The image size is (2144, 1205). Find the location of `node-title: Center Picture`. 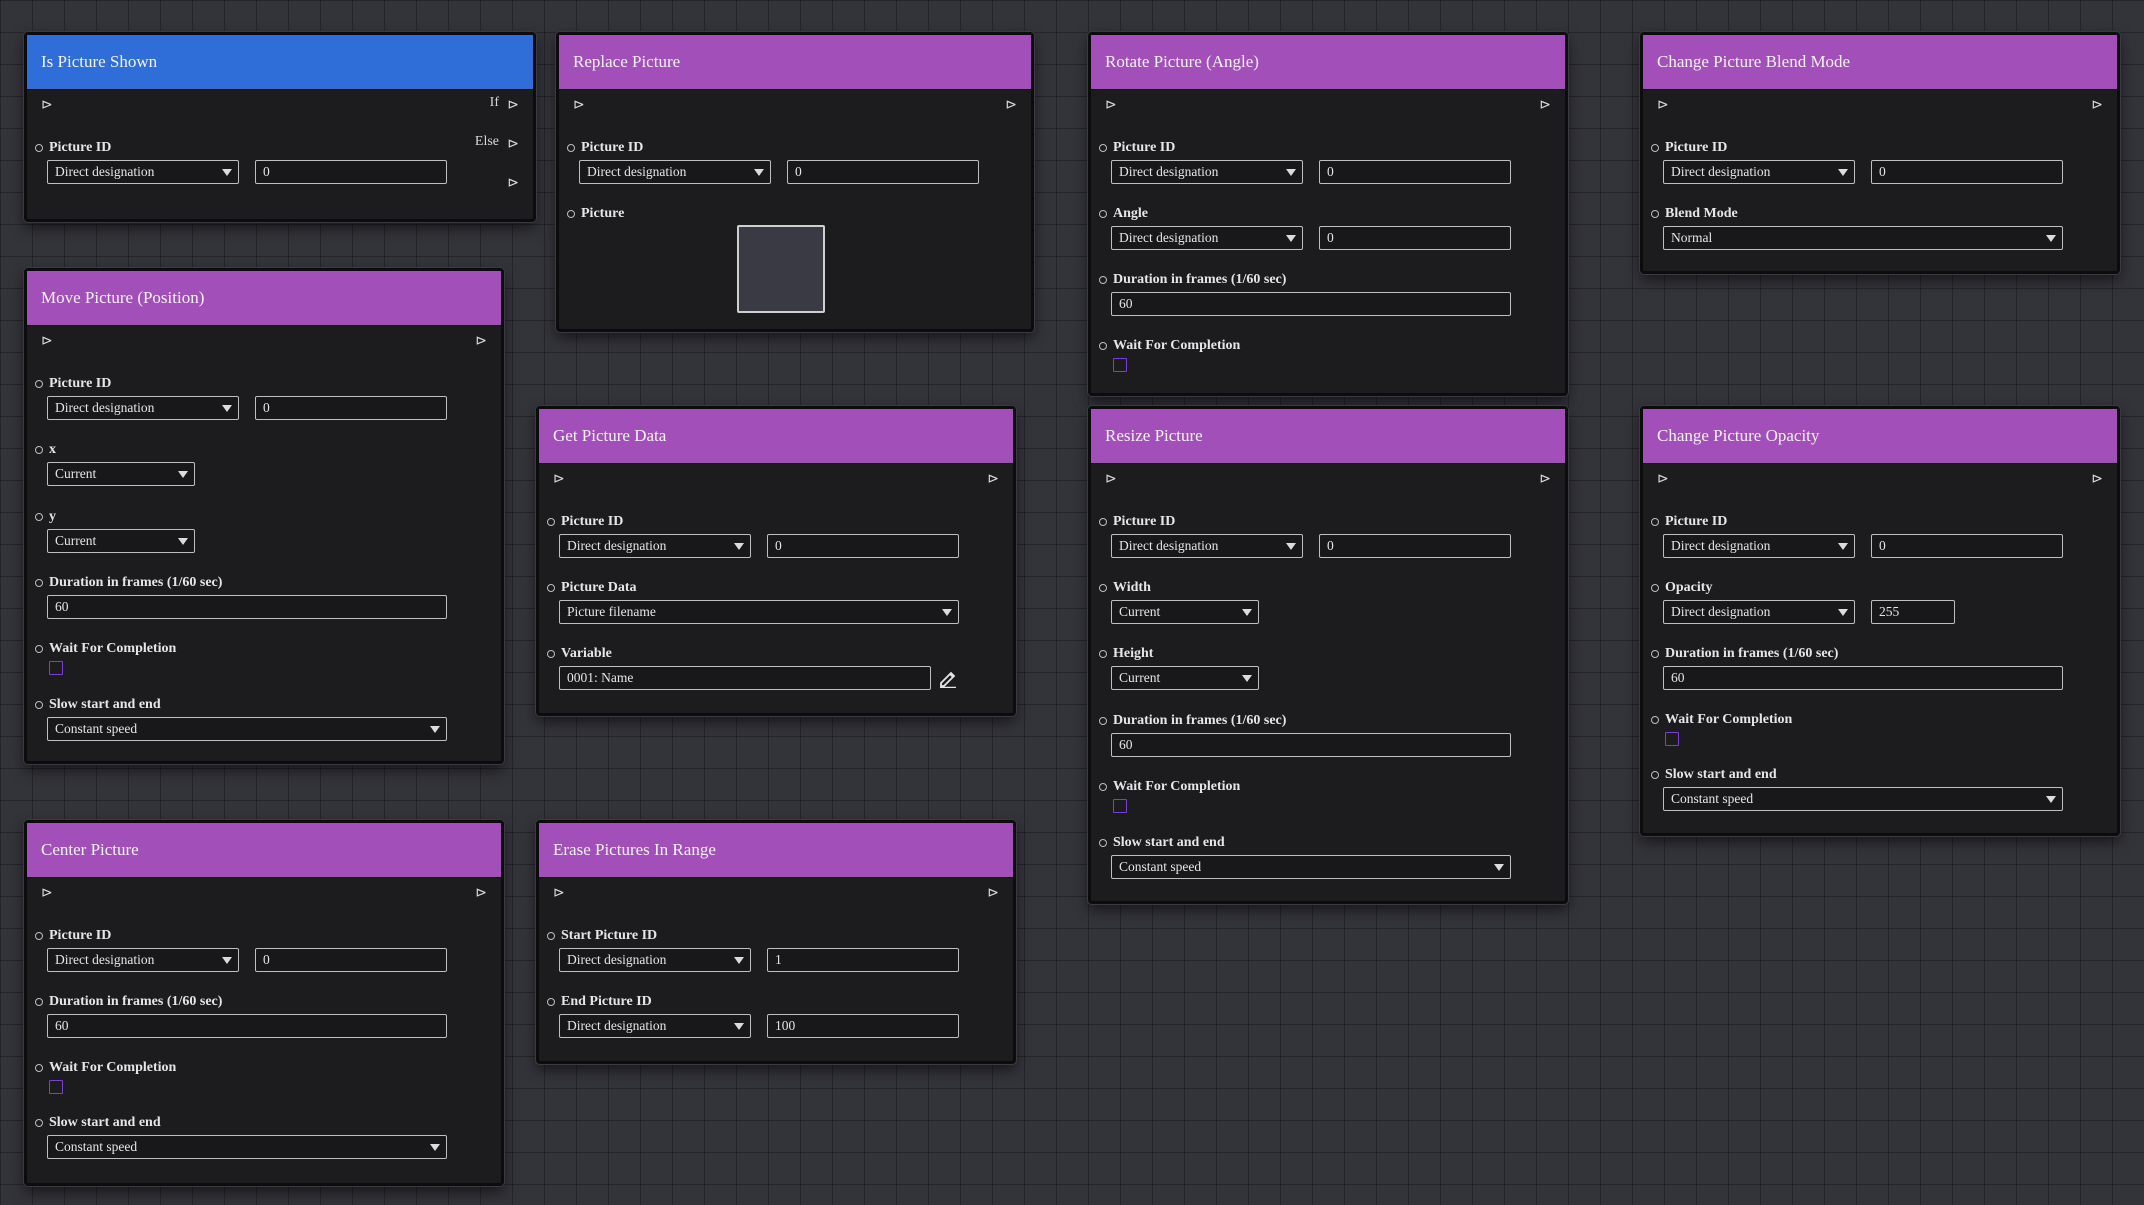

node-title: Center Picture is located at coordinates (264, 850).